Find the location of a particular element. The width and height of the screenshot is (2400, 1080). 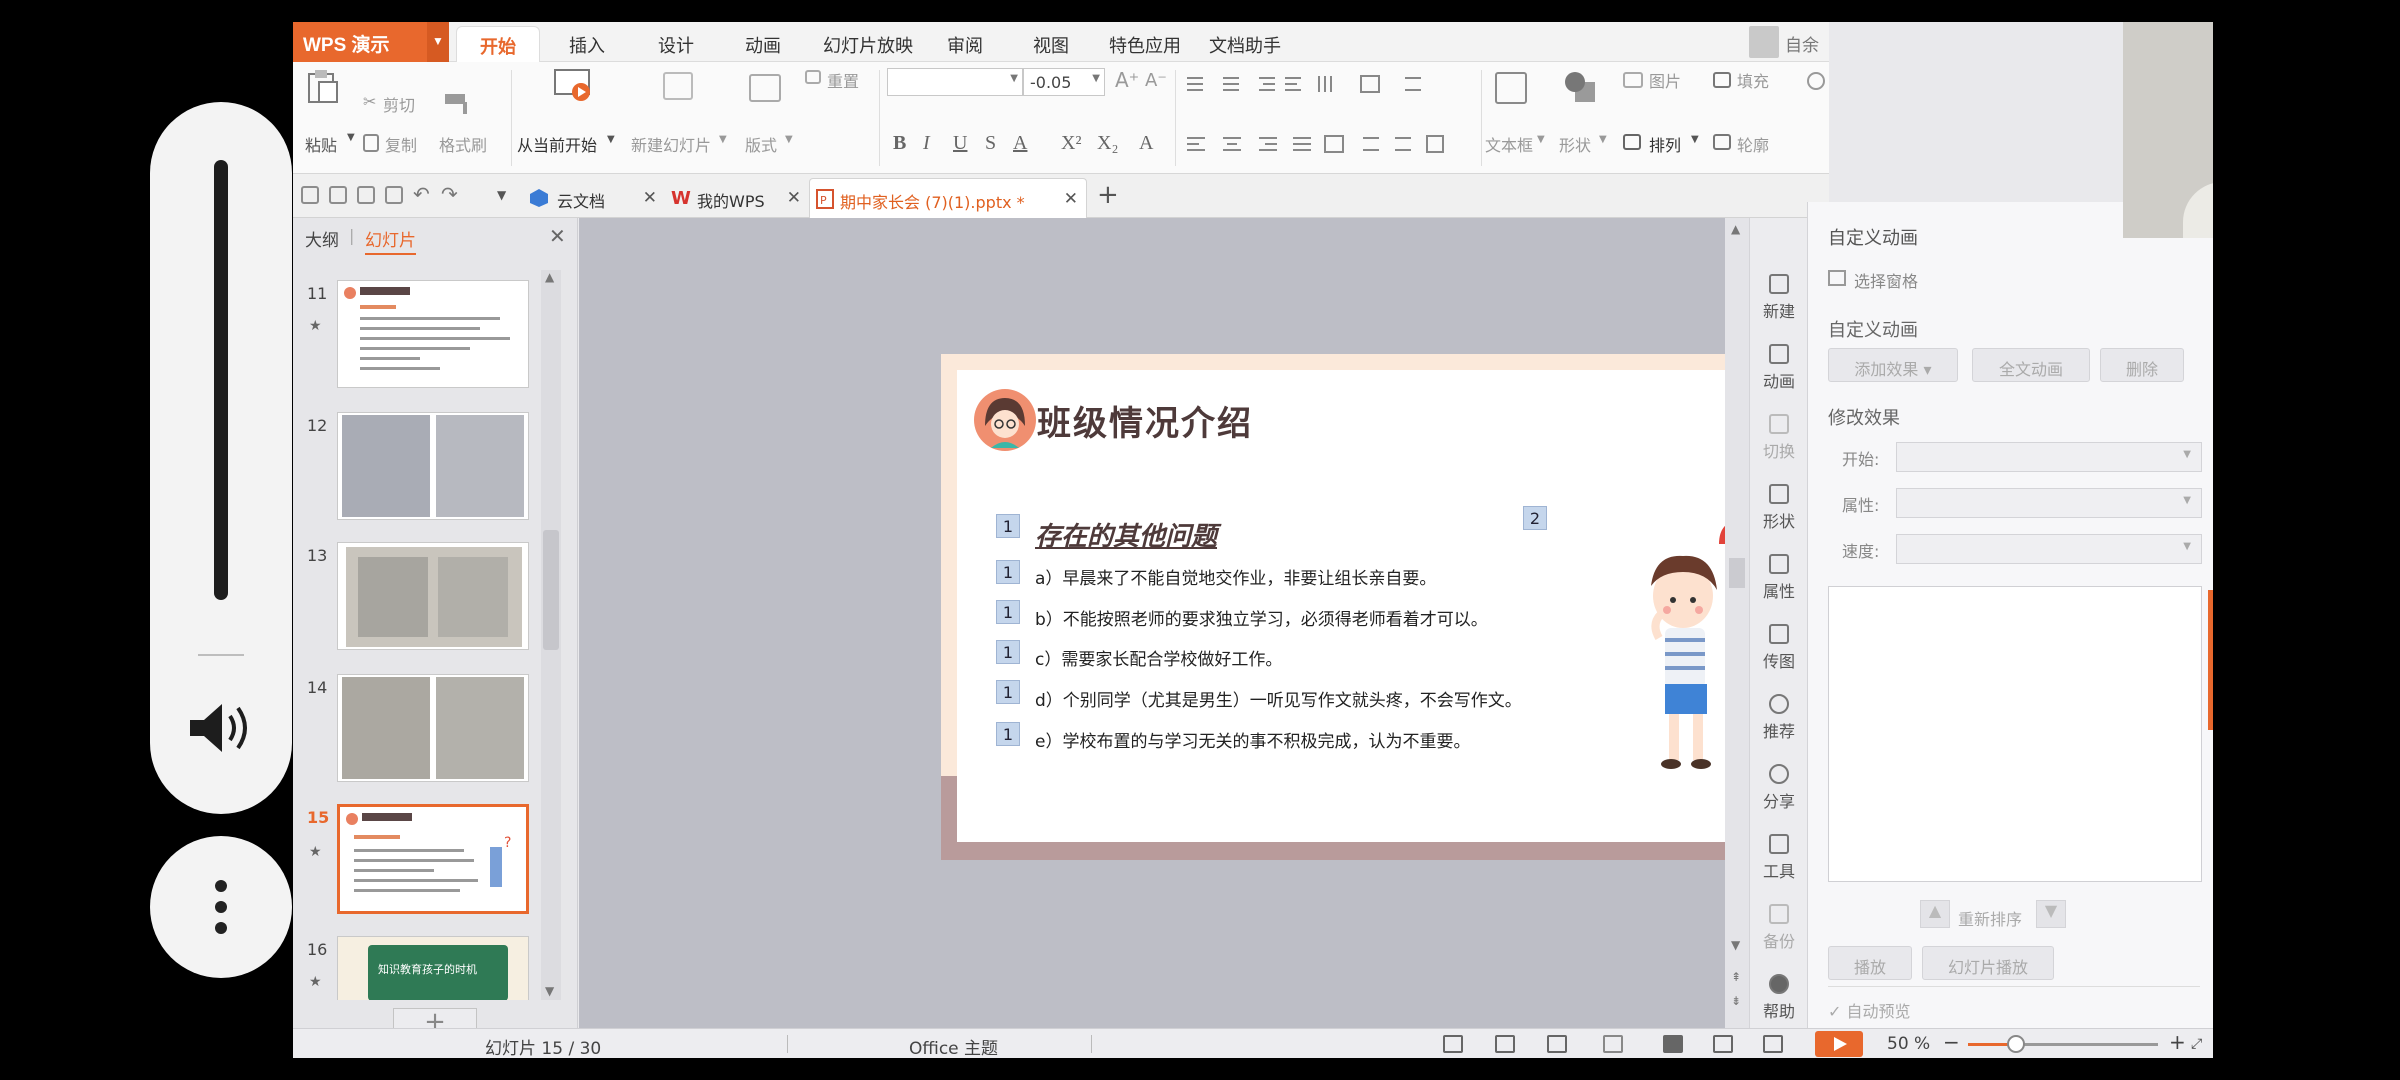

bullet-text: b）不能按照老师的要求独立学习，必须得老师看着才可以。 is located at coordinates (1261, 617).